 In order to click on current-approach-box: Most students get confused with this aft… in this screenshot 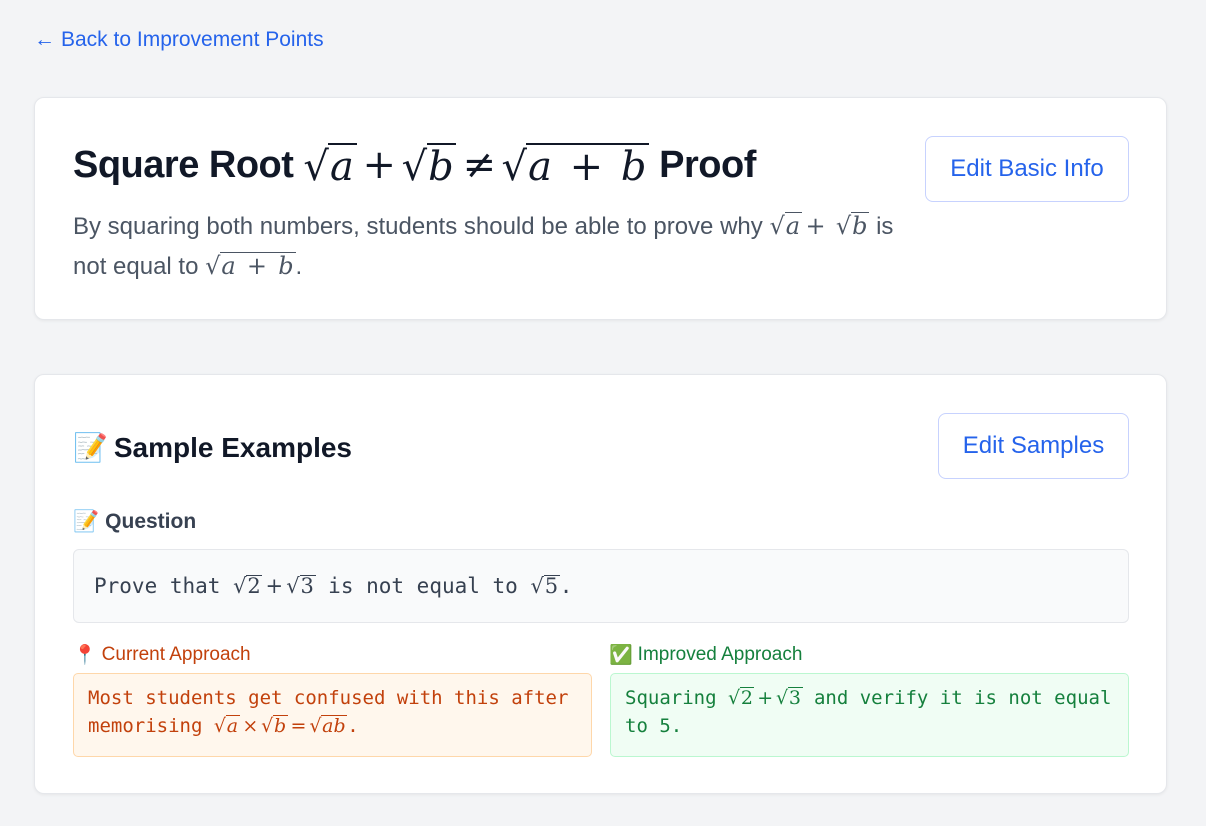, I will do `click(332, 715)`.